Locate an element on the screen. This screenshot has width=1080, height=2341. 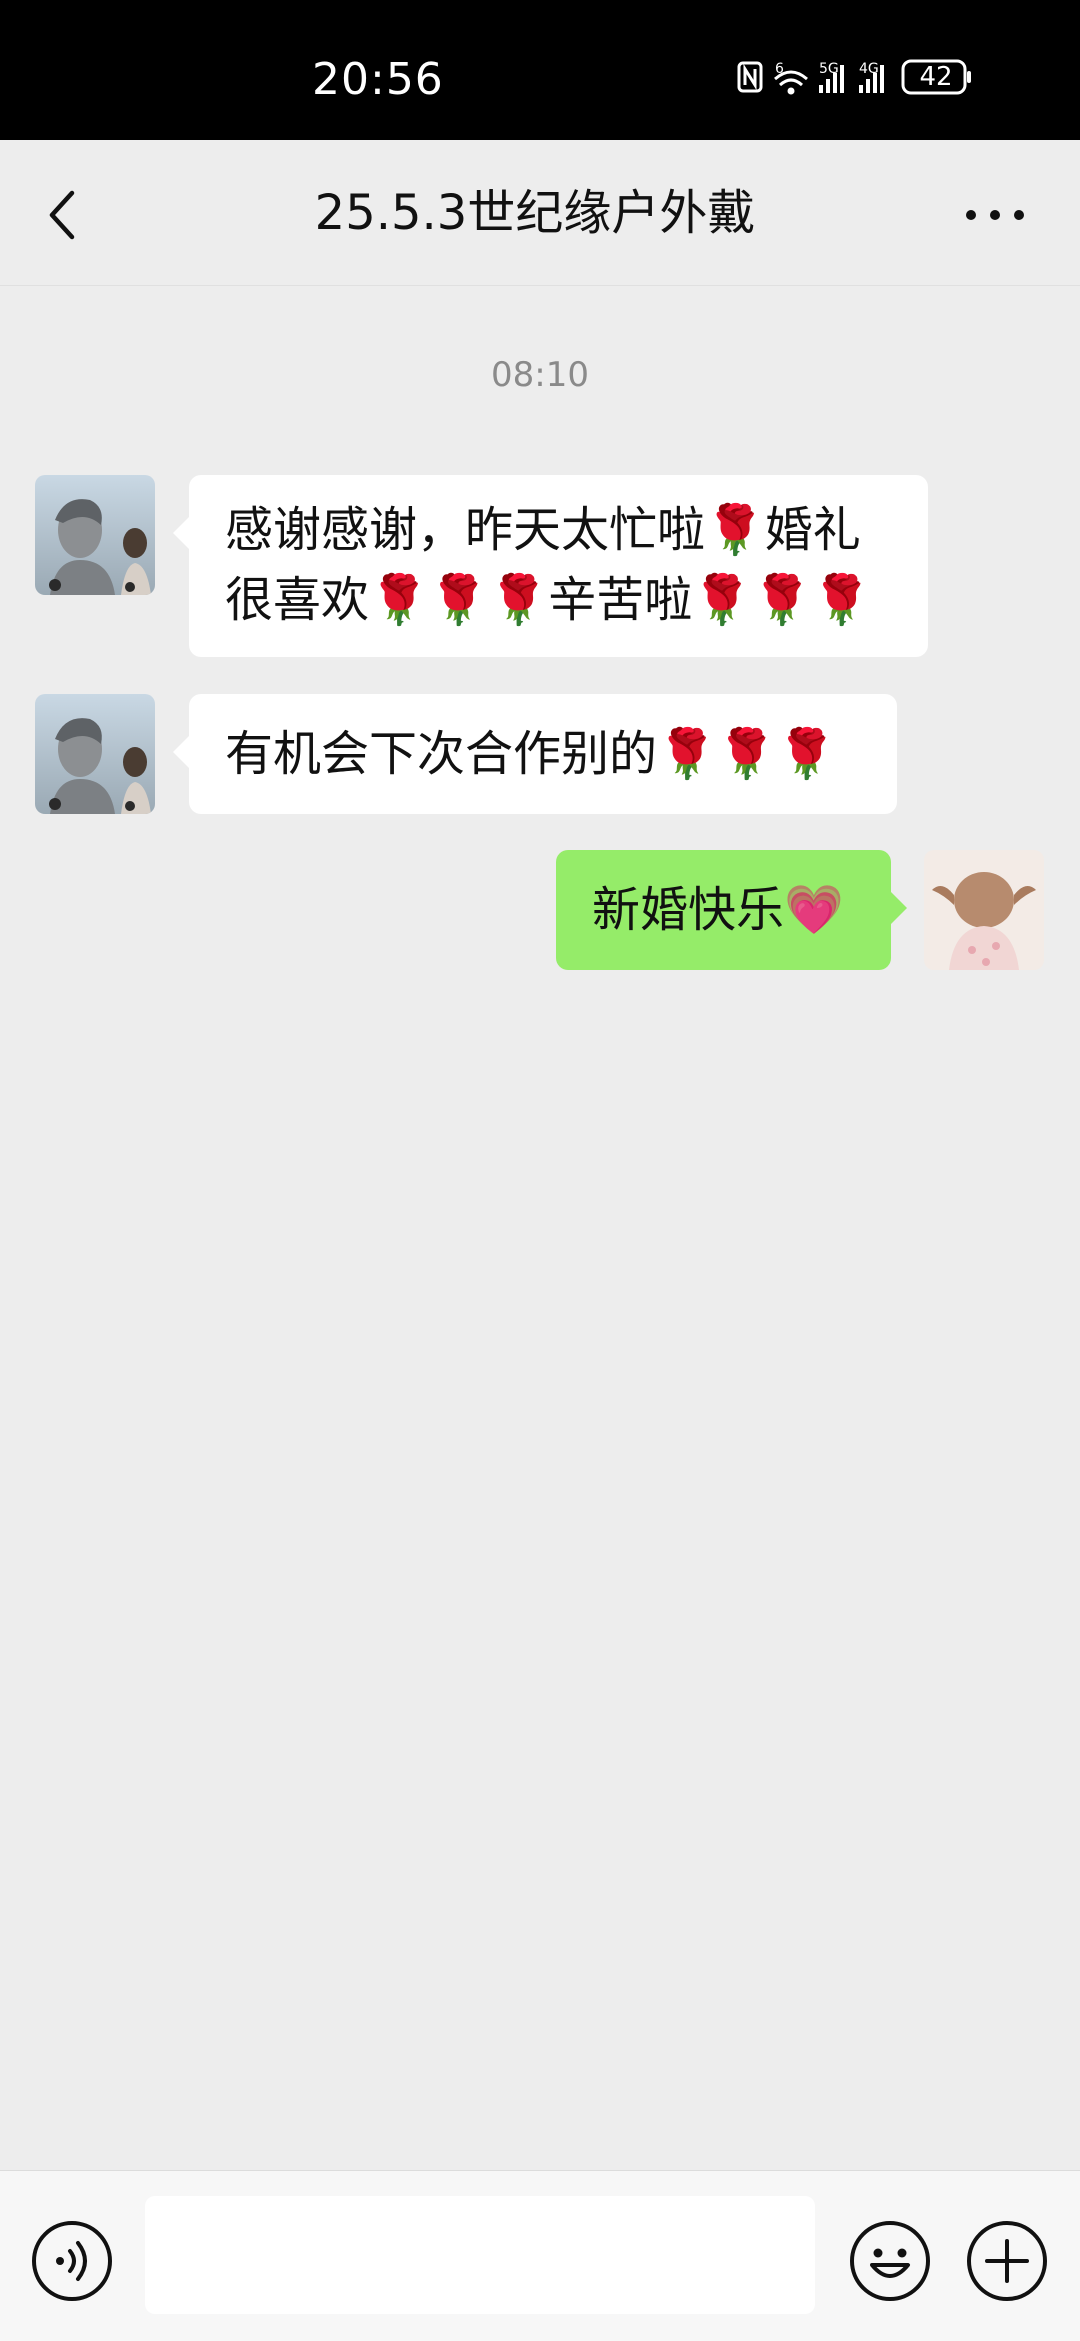
input-bar is located at coordinates (540, 2255).